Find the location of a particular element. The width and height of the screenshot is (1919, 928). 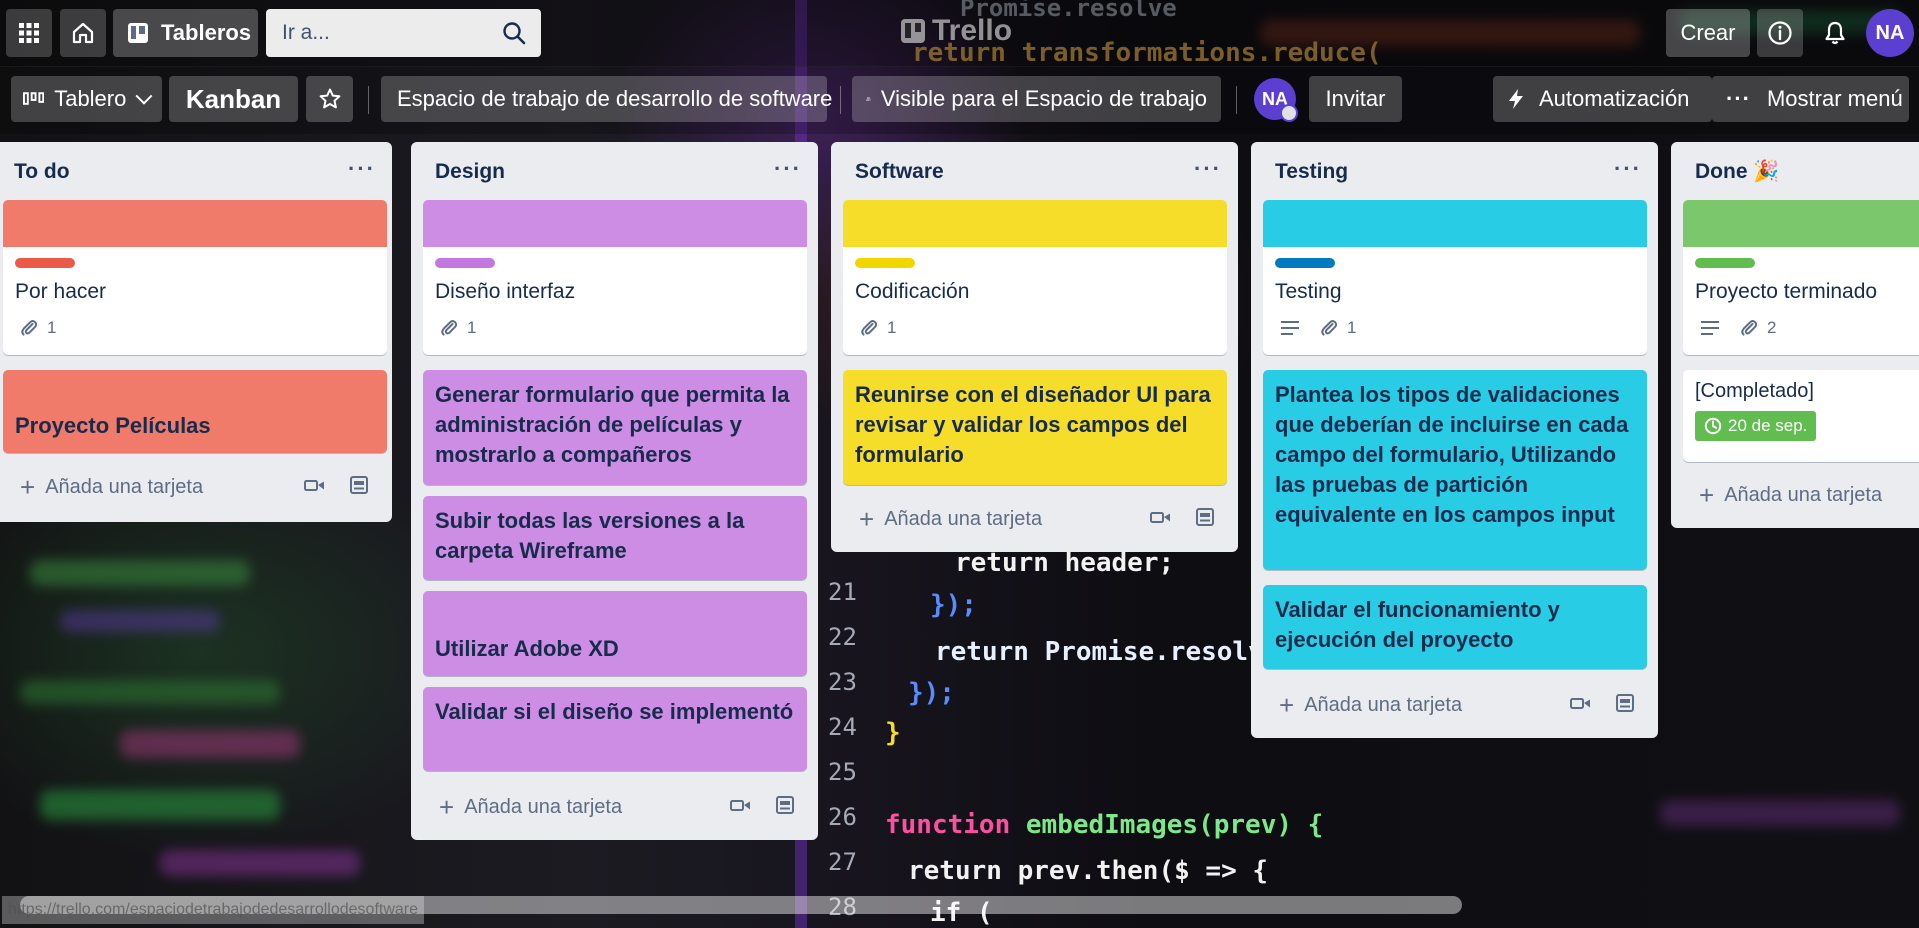

card-title: Utilizar Adobe XD is located at coordinates (527, 648).